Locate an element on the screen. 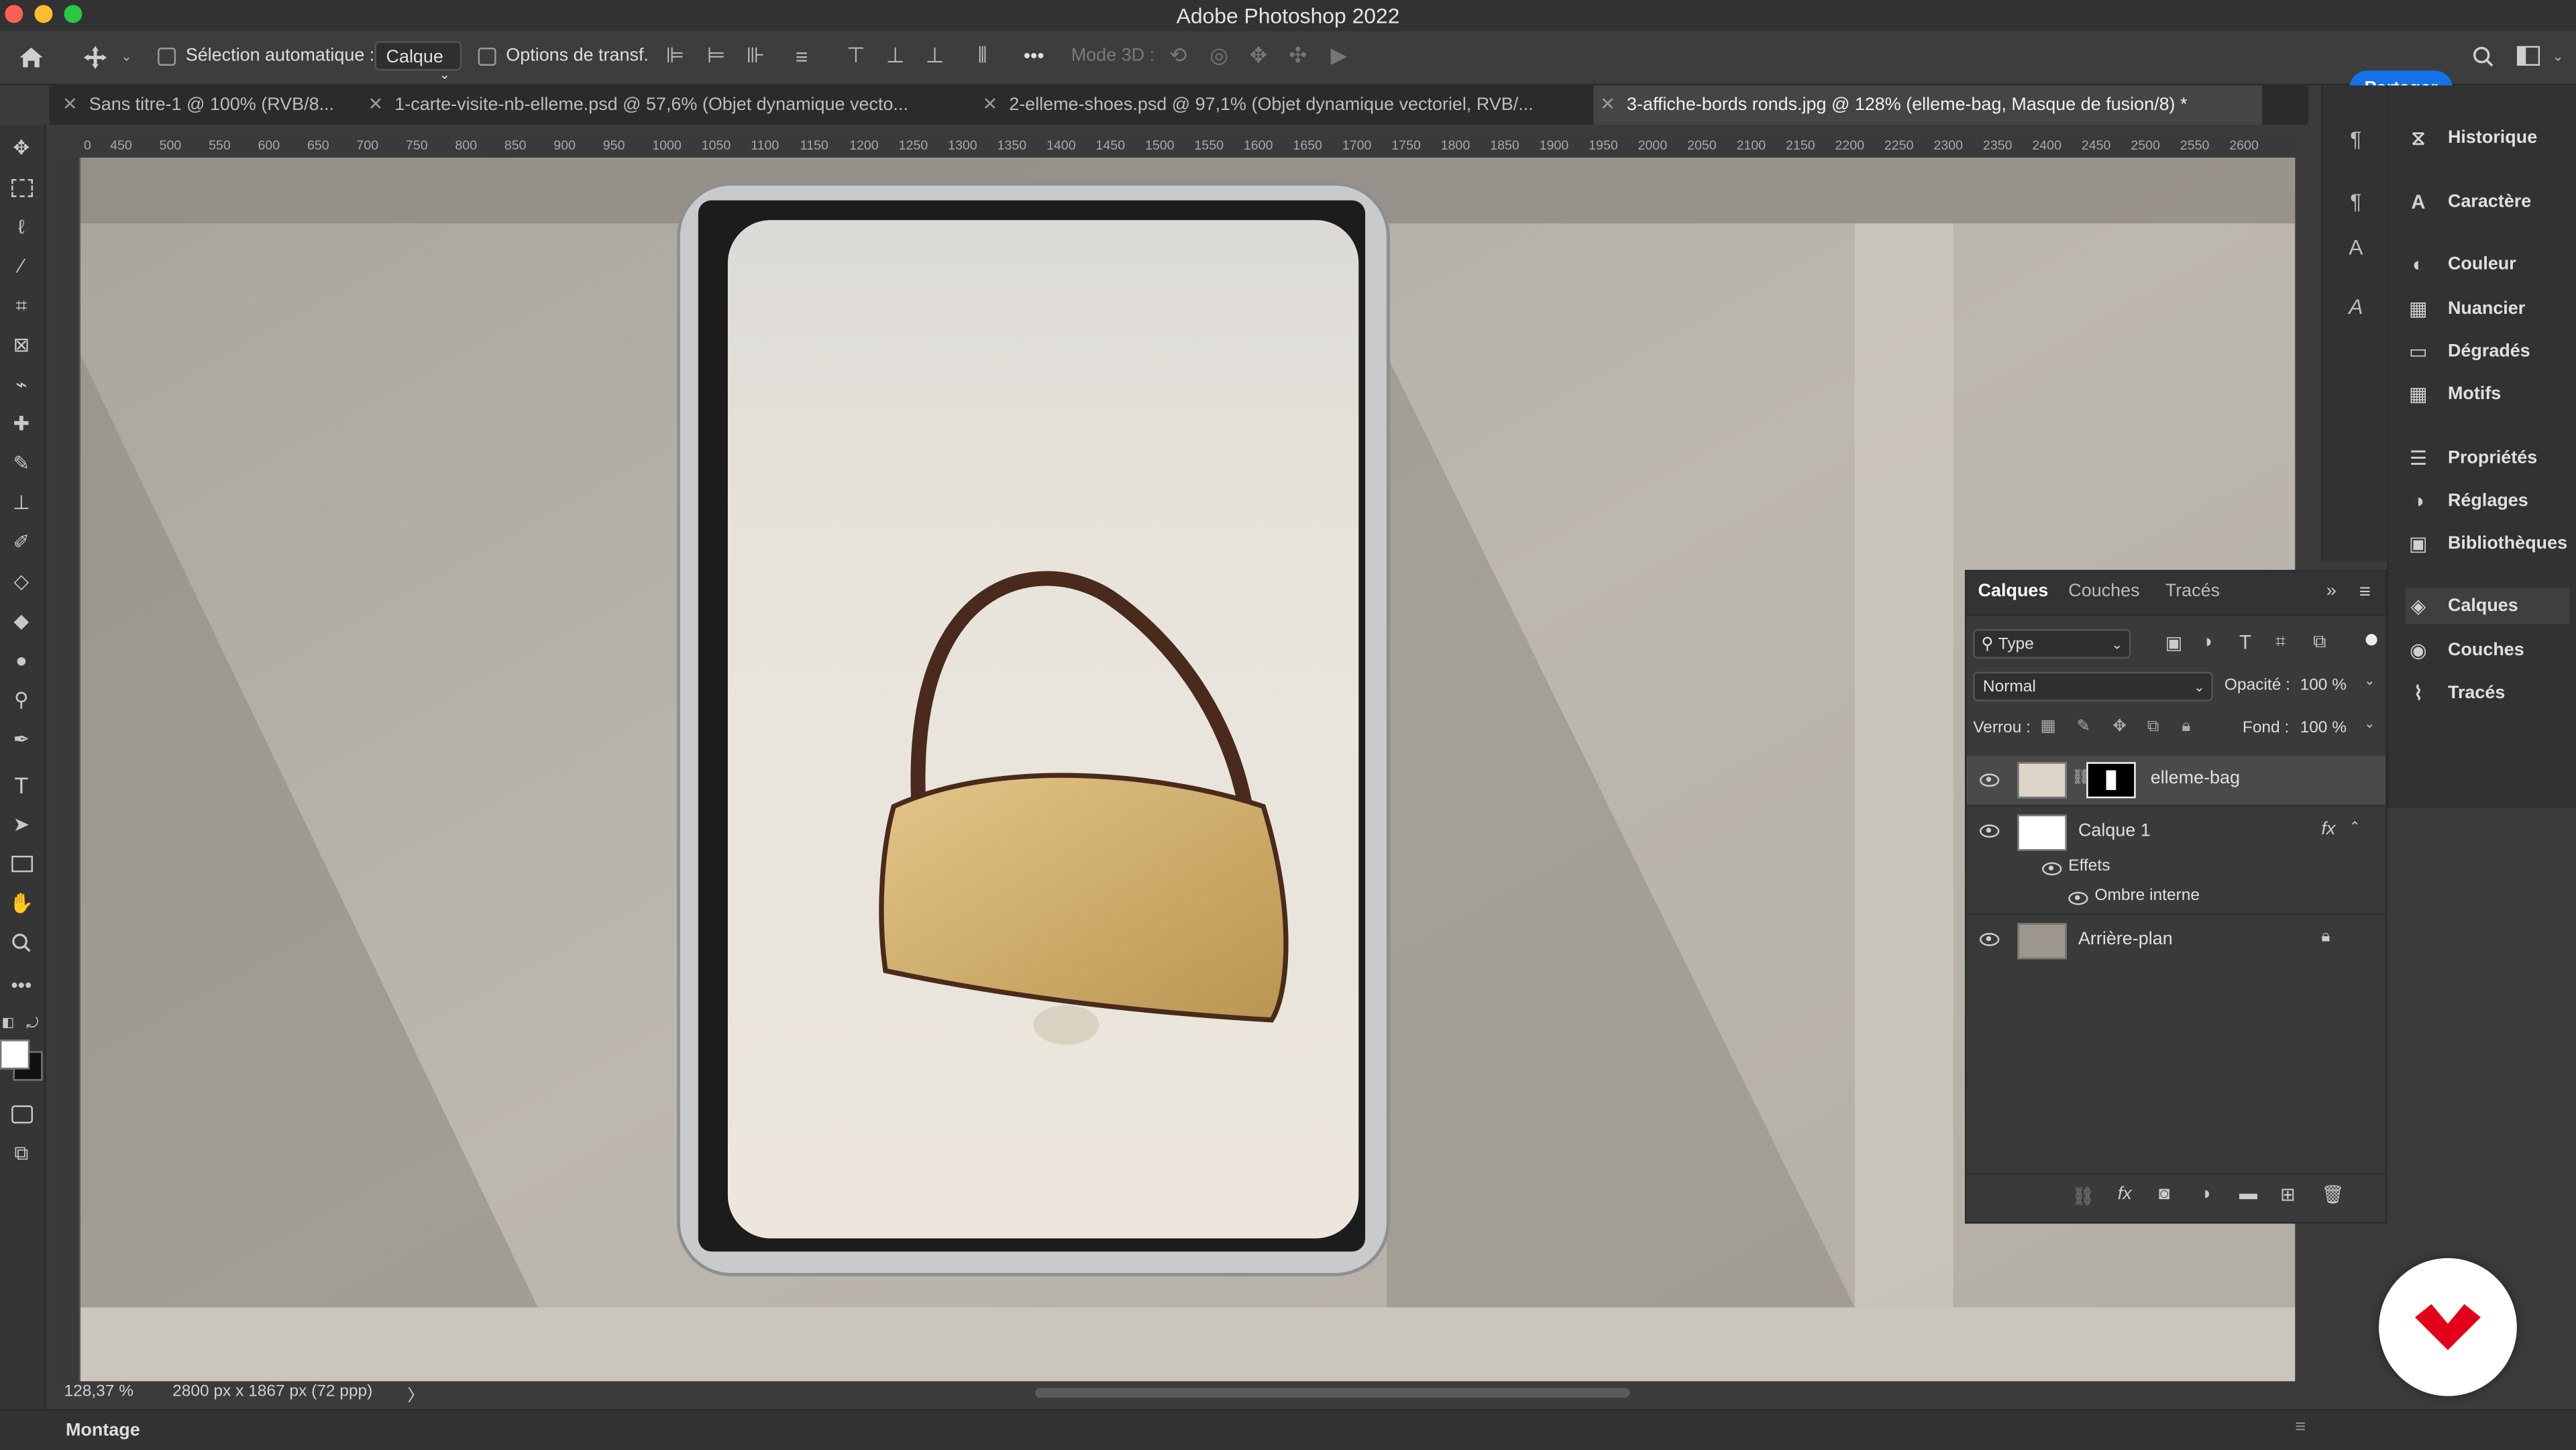 The height and width of the screenshot is (1450, 2576). new-adjustment-icon: ◑ is located at coordinates (2205, 1194).